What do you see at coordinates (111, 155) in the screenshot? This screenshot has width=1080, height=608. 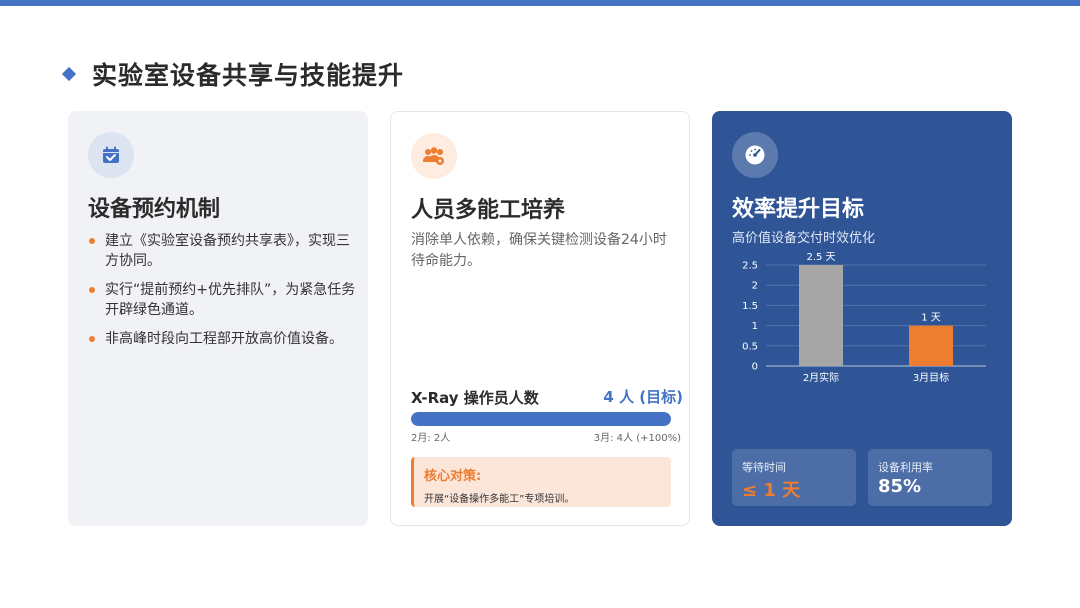 I see `calendar-check-icon` at bounding box center [111, 155].